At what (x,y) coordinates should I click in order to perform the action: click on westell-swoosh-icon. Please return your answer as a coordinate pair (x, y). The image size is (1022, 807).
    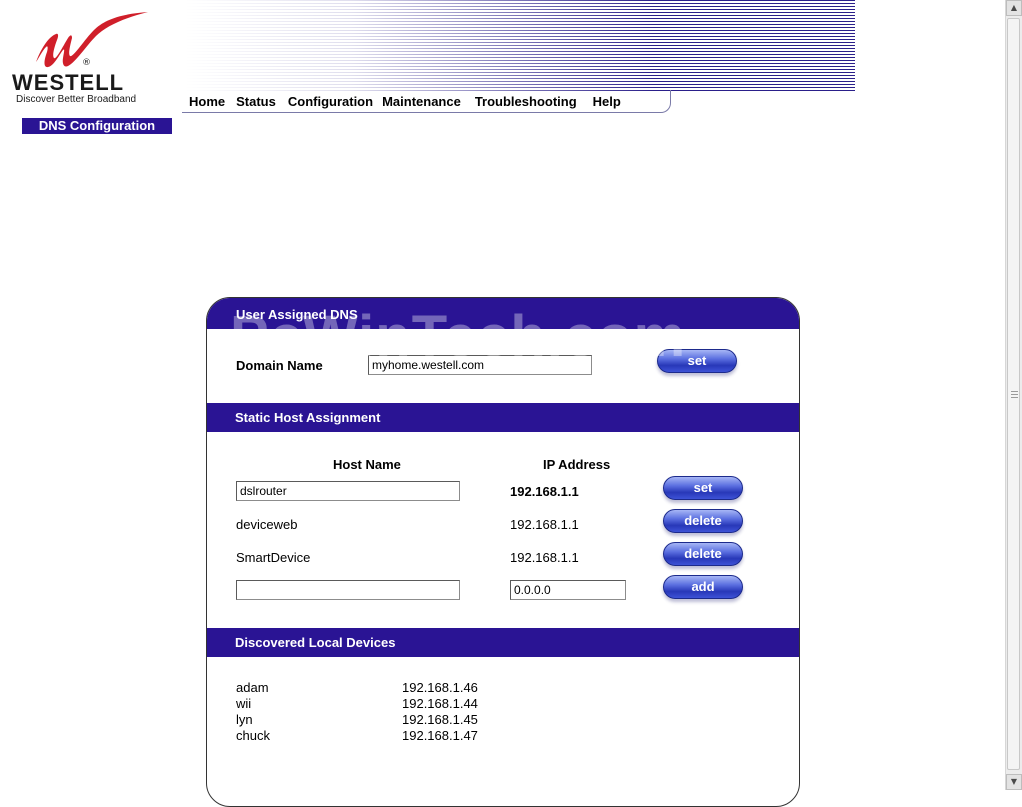
    Looking at the image, I should click on (92, 40).